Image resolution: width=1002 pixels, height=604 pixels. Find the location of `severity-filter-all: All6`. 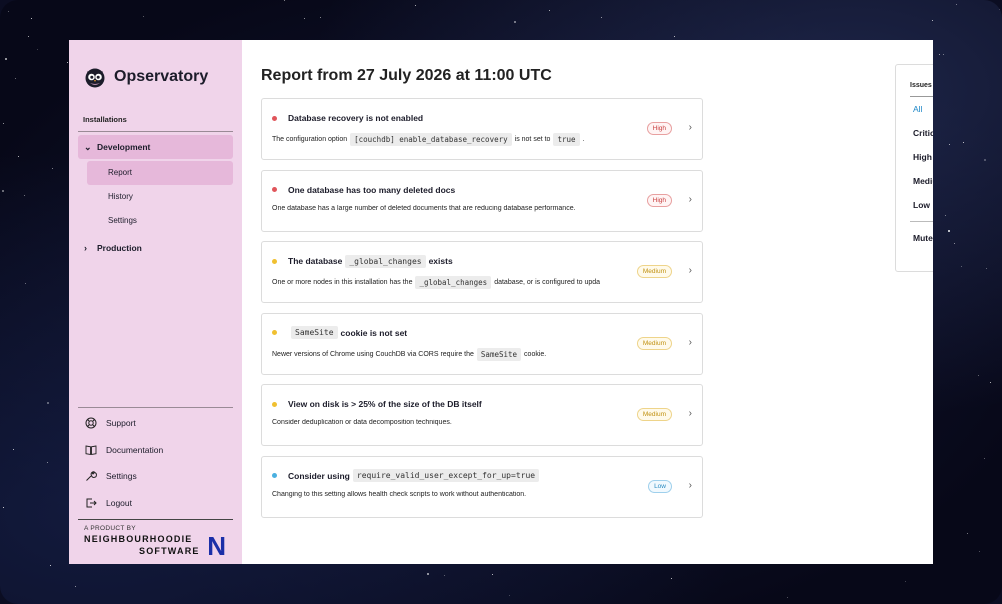

severity-filter-all: All6 is located at coordinates (921, 109).